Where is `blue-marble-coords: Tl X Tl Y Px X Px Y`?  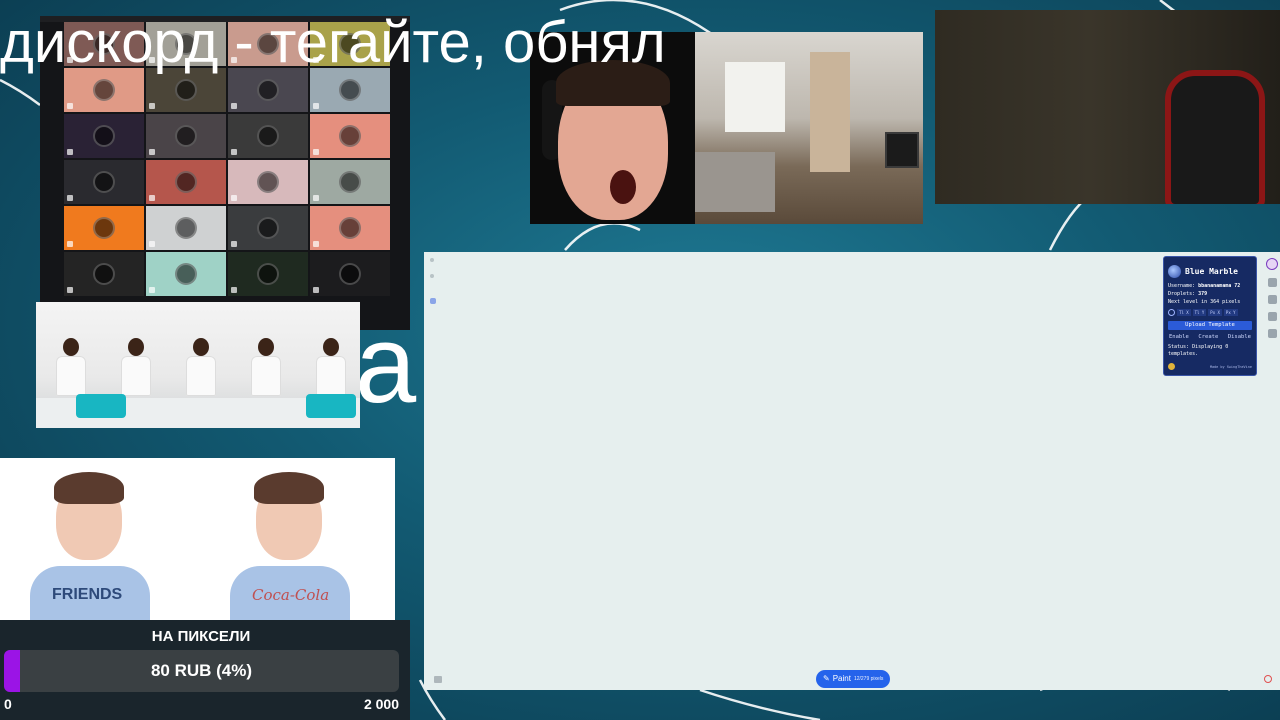 blue-marble-coords: Tl X Tl Y Px X Px Y is located at coordinates (1210, 312).